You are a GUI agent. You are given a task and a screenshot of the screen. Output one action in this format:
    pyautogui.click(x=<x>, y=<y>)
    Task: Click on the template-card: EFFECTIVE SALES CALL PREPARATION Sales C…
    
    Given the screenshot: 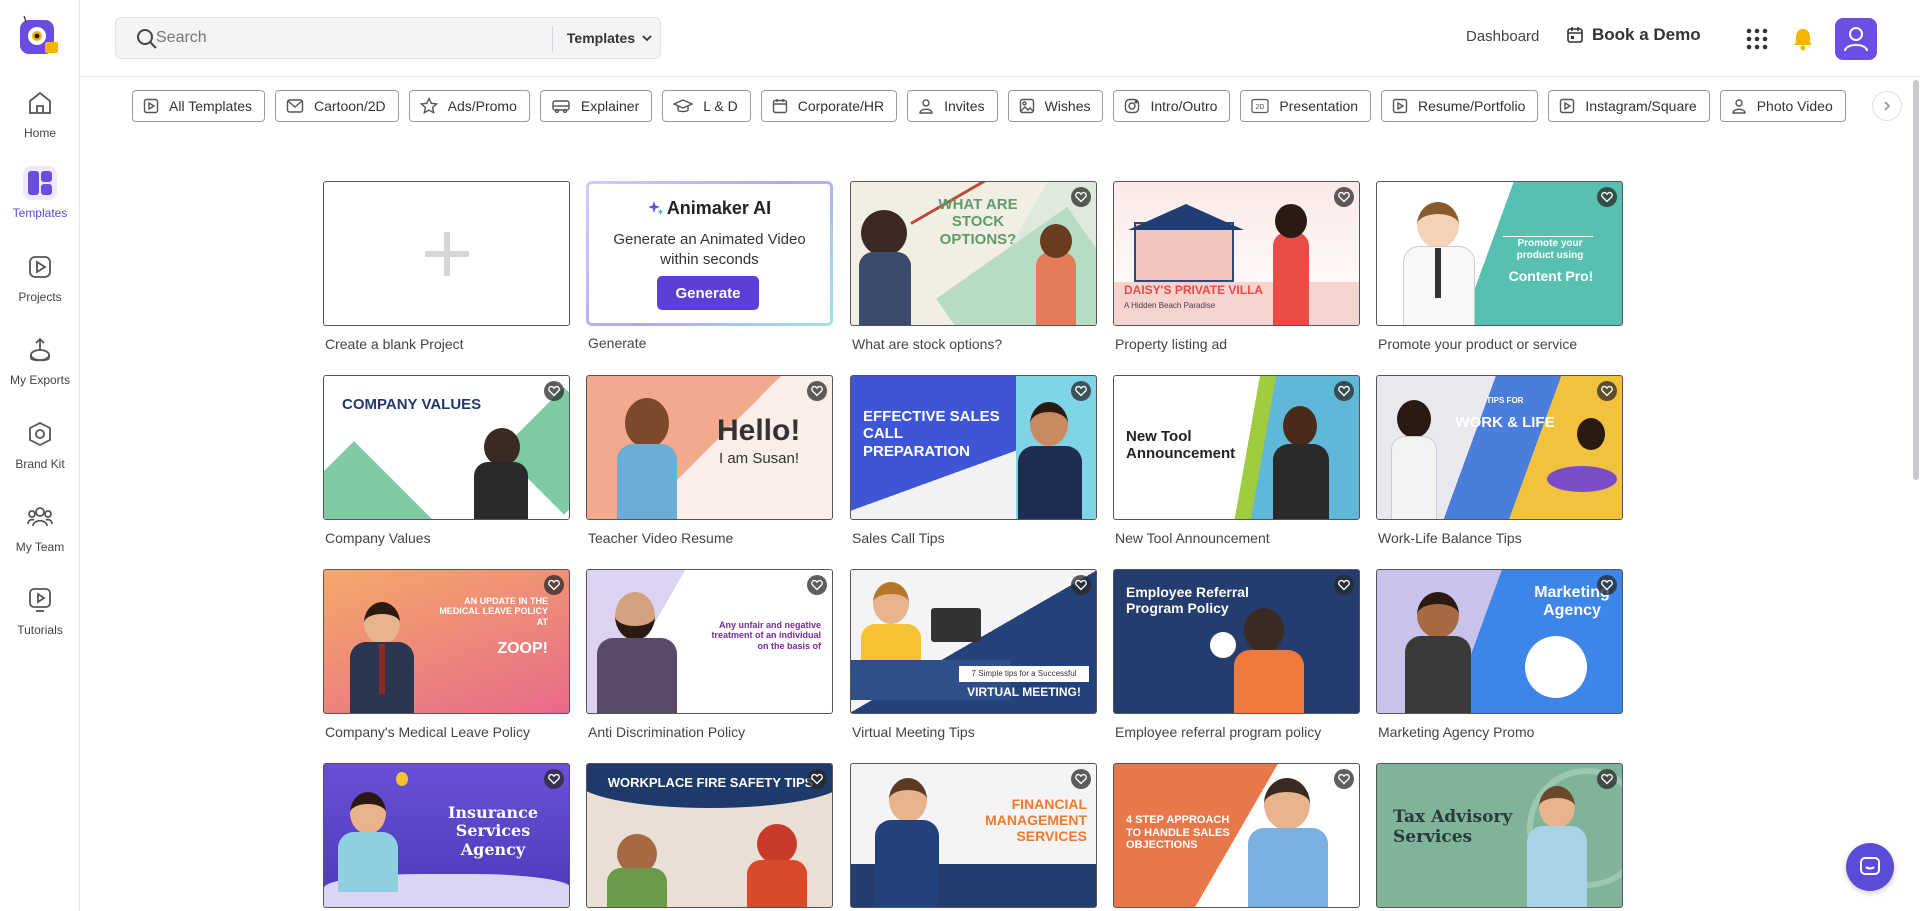 What is the action you would take?
    pyautogui.click(x=973, y=460)
    